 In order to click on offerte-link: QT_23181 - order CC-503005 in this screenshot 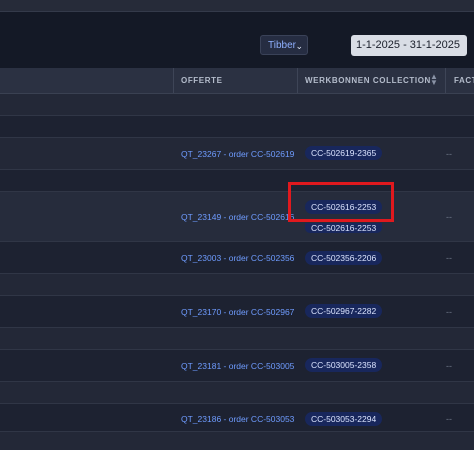, I will do `click(237, 366)`.